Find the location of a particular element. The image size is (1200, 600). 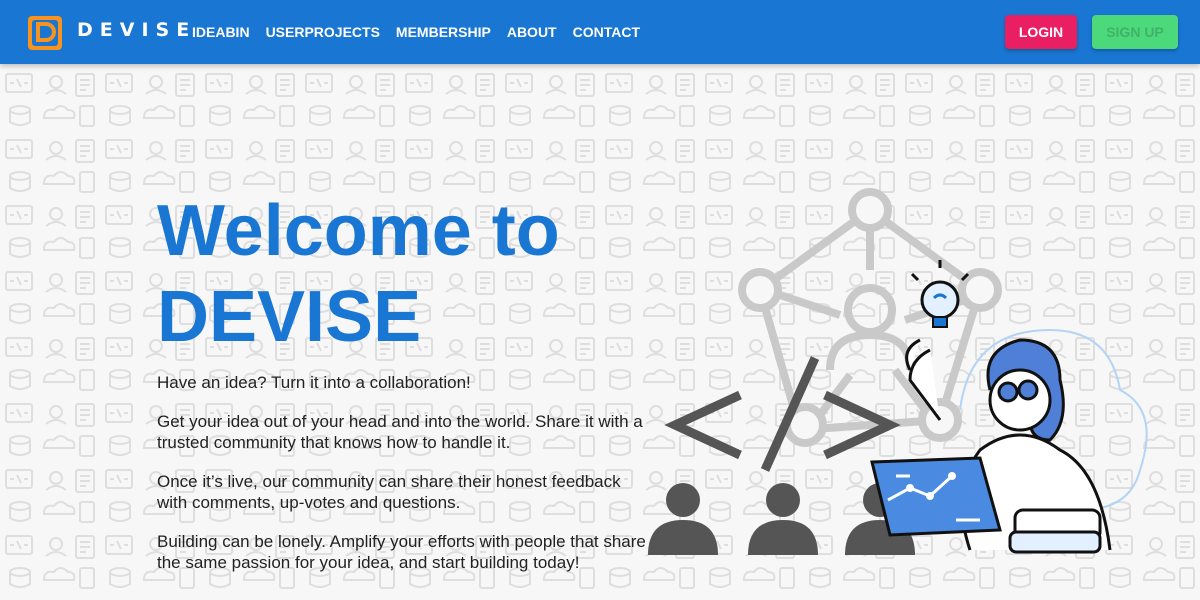

hero-title-line1: Welcome to is located at coordinates (358, 231).